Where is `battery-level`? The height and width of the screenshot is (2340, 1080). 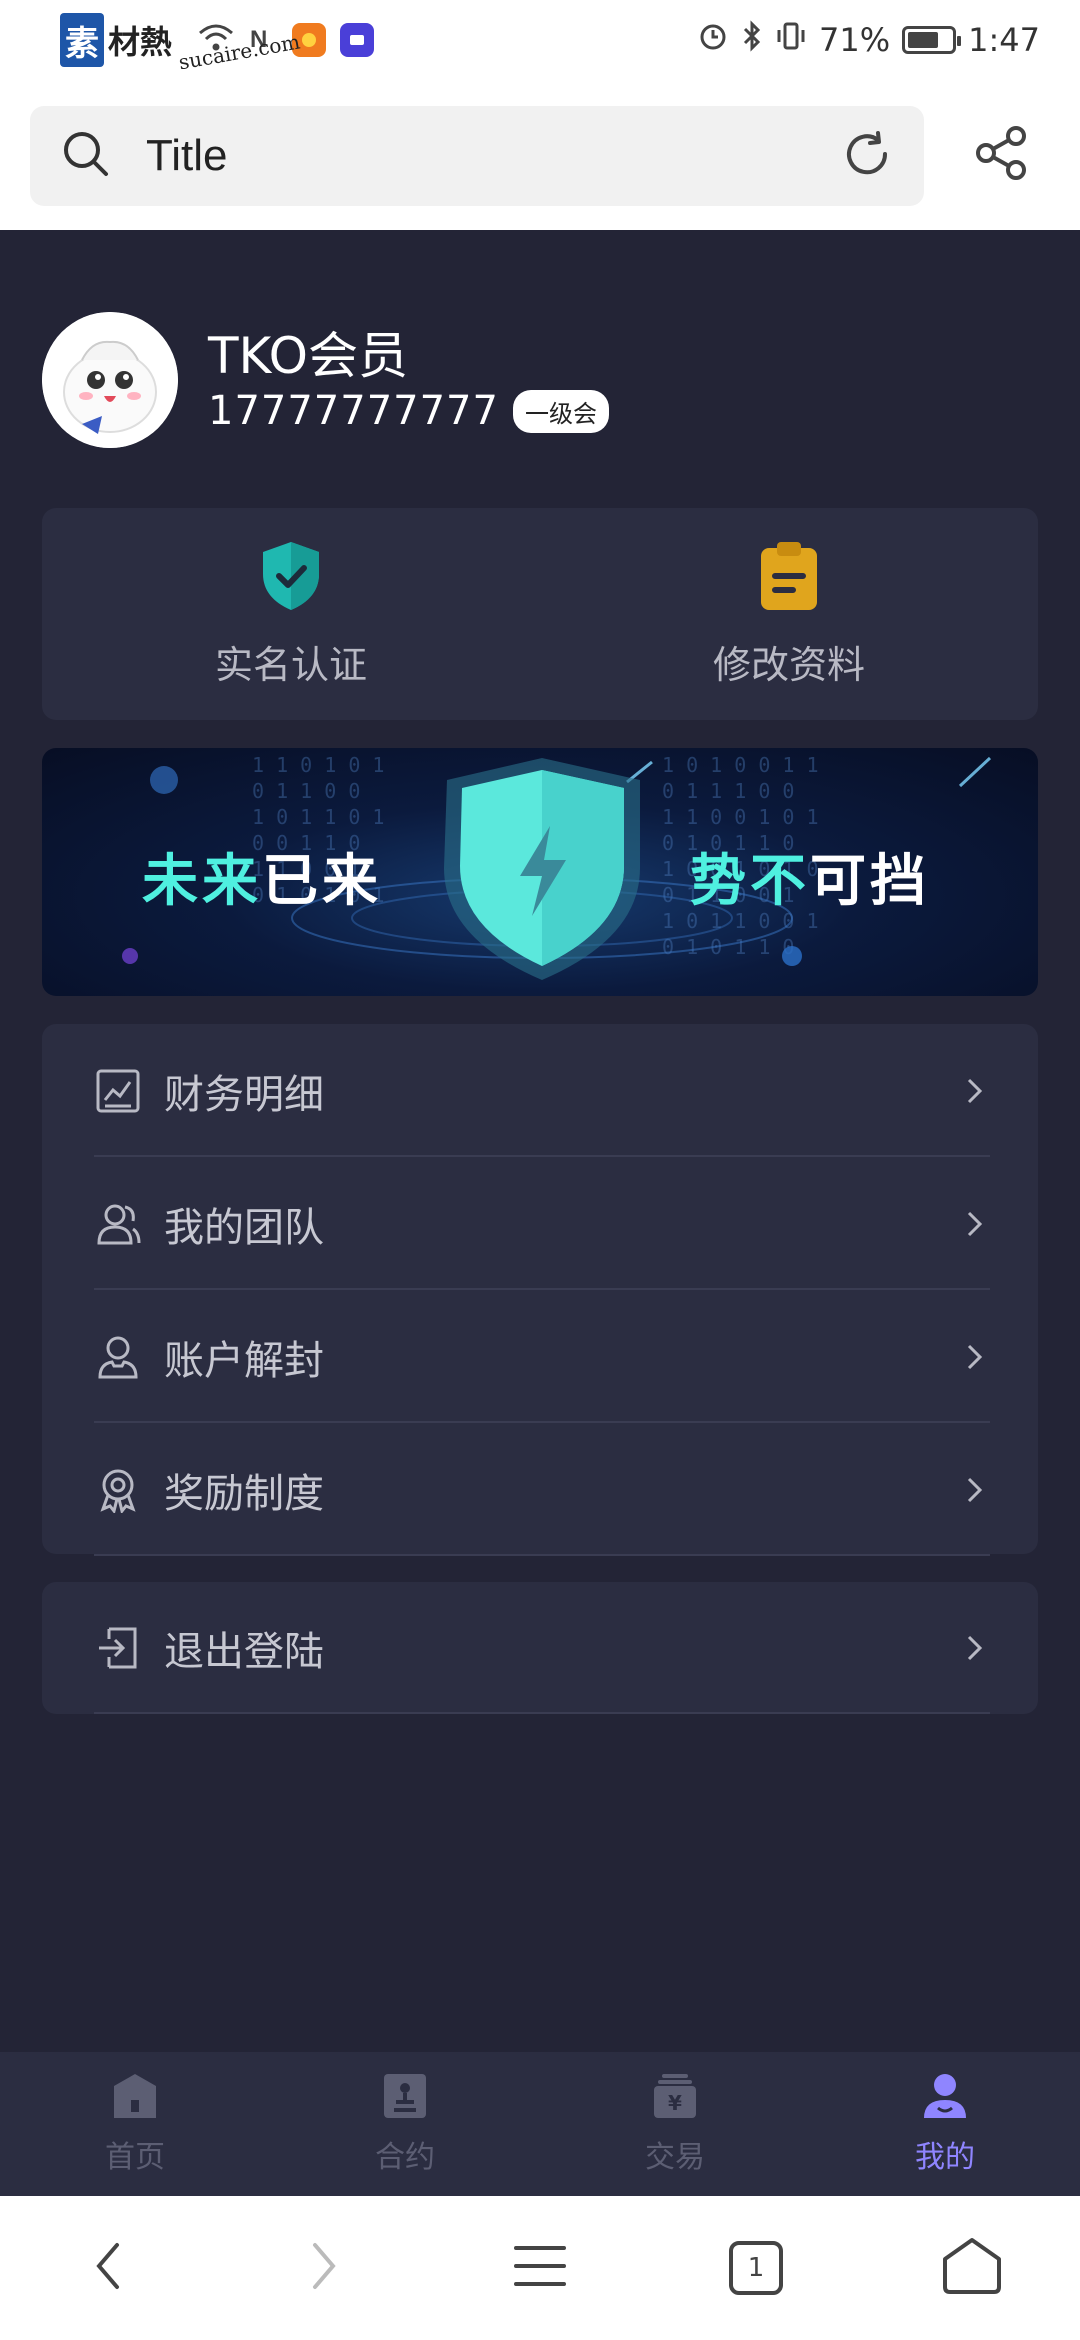
battery-level is located at coordinates (923, 40).